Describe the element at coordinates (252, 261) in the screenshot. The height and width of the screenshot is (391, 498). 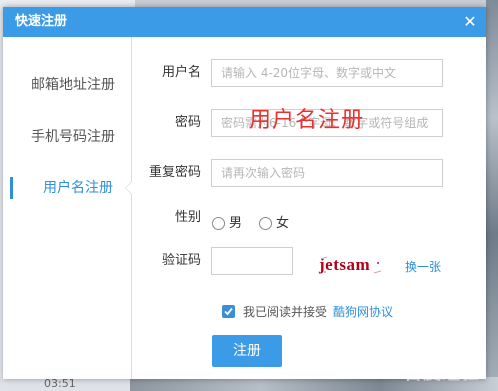
I see `captcha-input` at that location.